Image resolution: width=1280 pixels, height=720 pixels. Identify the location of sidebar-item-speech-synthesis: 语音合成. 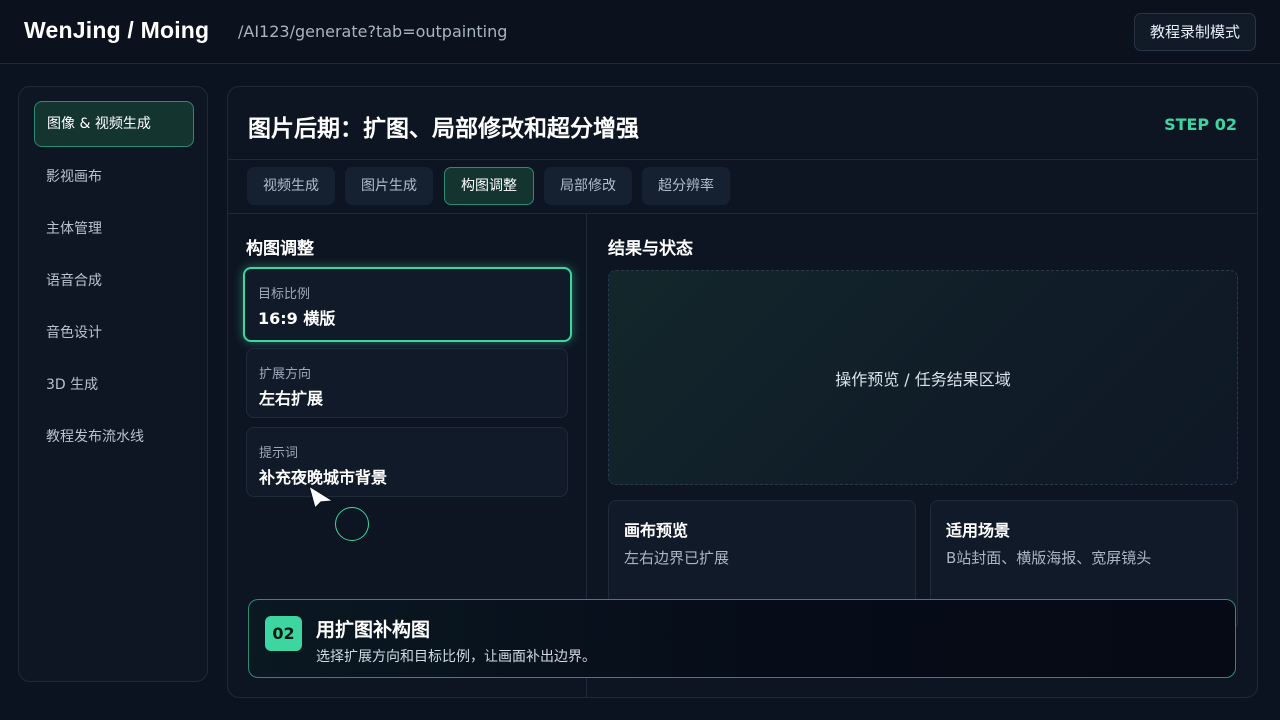
(114, 281).